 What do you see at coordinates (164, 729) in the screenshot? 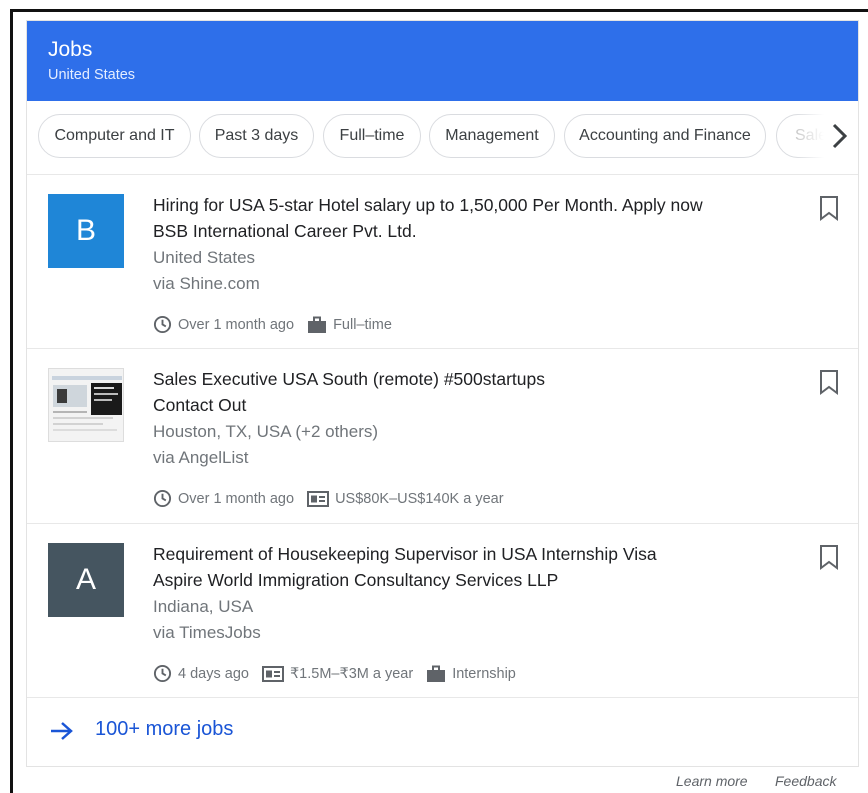
I see `more-jobs-label: 100+ more jobs` at bounding box center [164, 729].